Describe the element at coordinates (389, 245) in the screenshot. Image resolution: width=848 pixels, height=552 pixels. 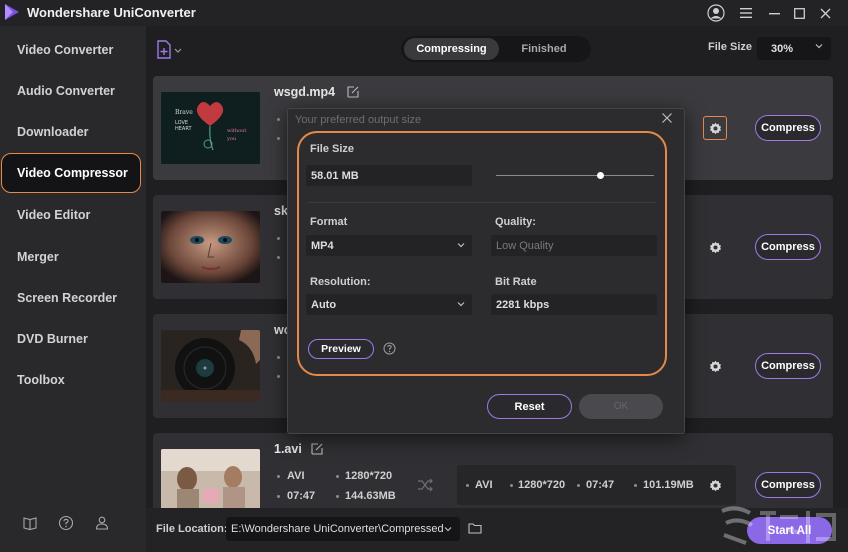
I see `format-select: MP4` at that location.